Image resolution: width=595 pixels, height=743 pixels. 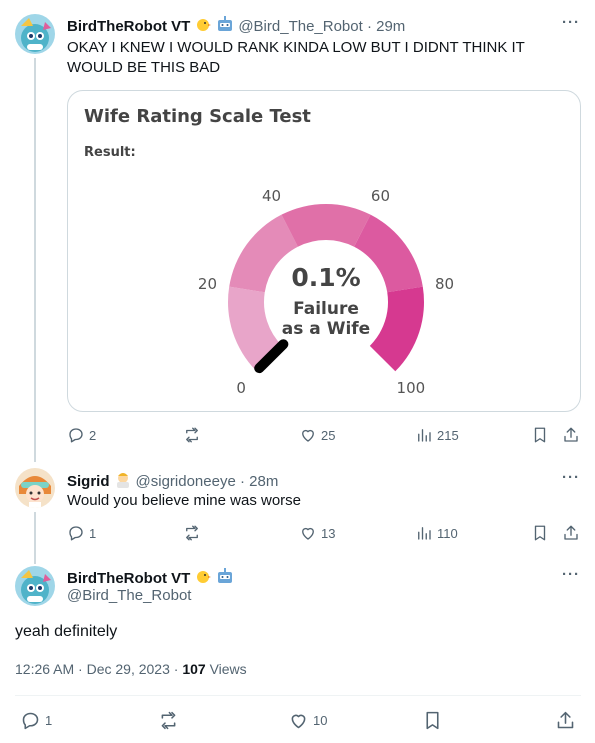 I want to click on gauge-tick-label: 20, so click(x=207, y=284).